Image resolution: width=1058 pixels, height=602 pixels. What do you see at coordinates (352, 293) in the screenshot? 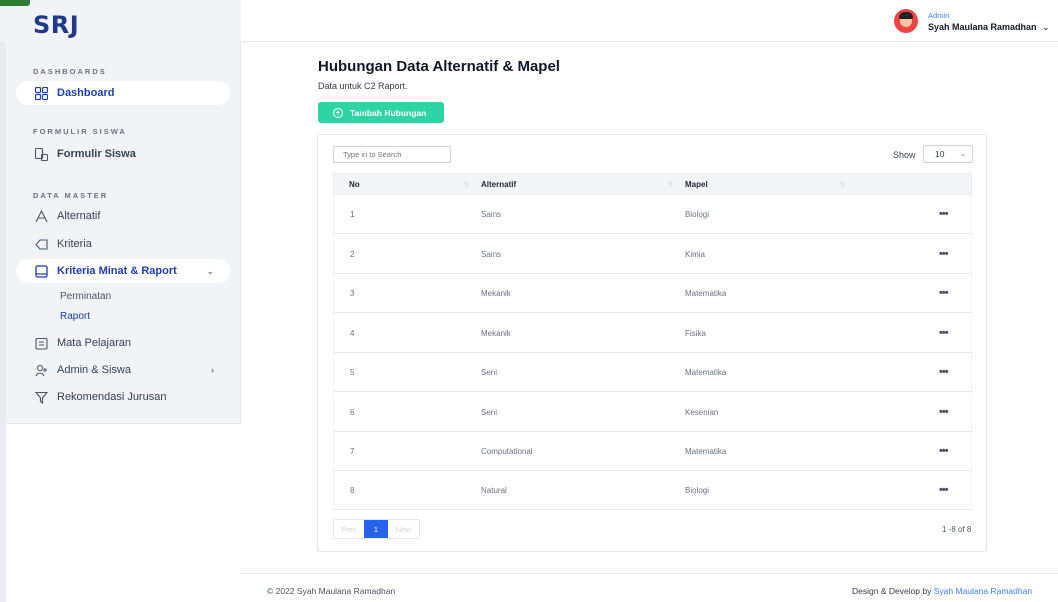
I see `cell-no: 3` at bounding box center [352, 293].